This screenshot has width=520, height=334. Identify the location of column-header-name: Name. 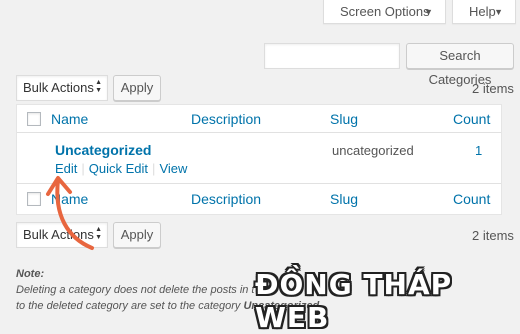
(69, 119).